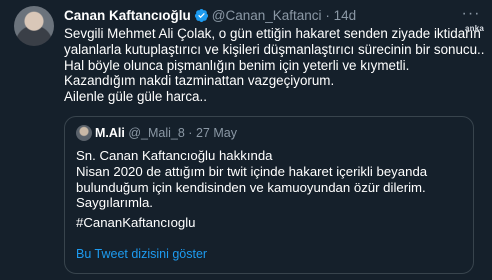 This screenshot has height=280, width=492. What do you see at coordinates (110, 133) in the screenshot?
I see `quoted-author-name: M.Ali` at bounding box center [110, 133].